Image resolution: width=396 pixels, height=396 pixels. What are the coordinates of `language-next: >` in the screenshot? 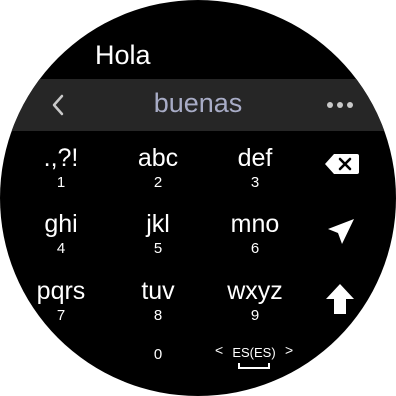 It's located at (289, 350).